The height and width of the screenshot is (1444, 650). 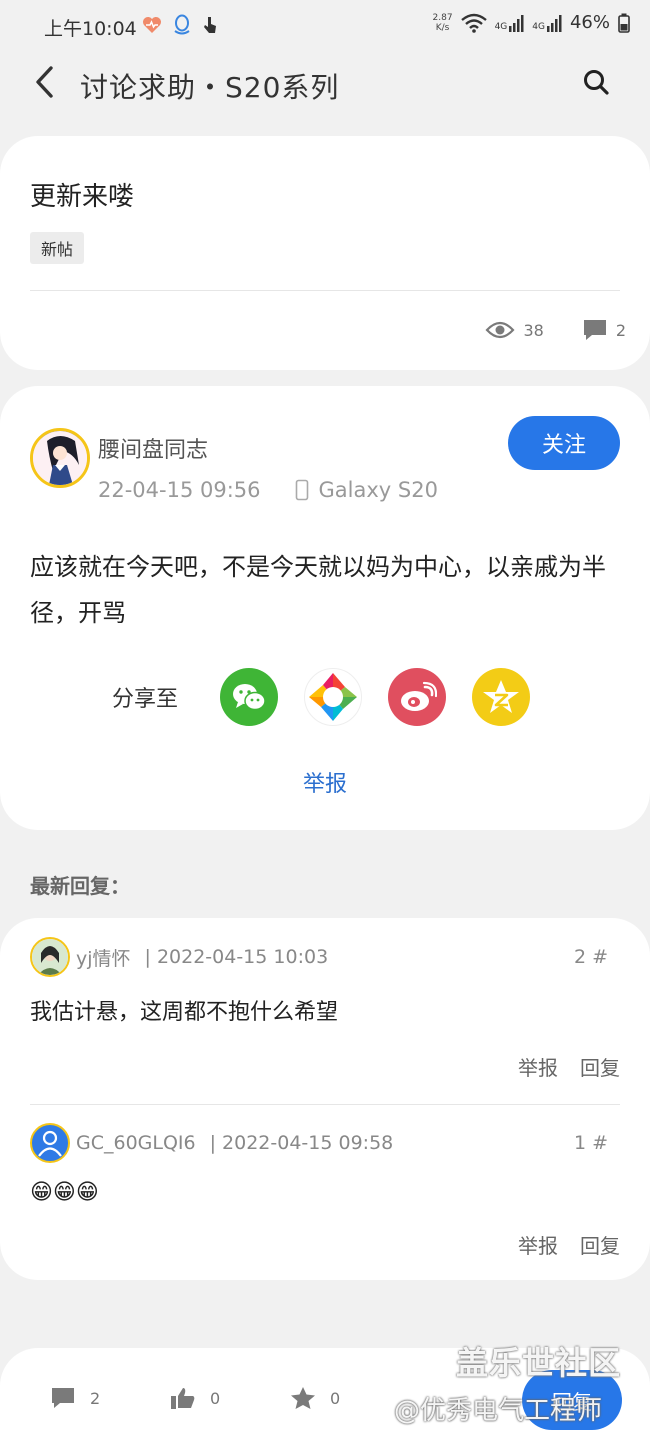 I want to click on reply-body: 😁😁😁, so click(x=64, y=1192).